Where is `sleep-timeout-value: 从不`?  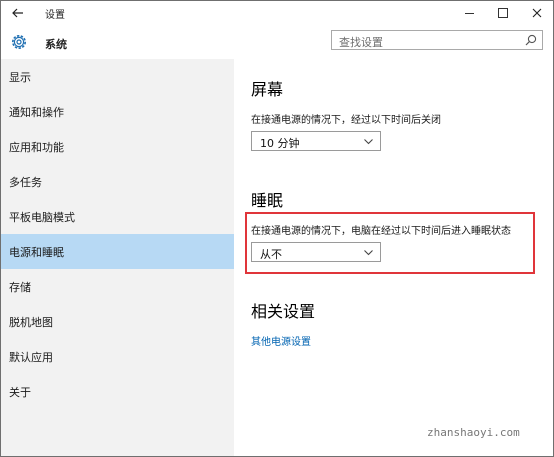 sleep-timeout-value: 从不 is located at coordinates (271, 254).